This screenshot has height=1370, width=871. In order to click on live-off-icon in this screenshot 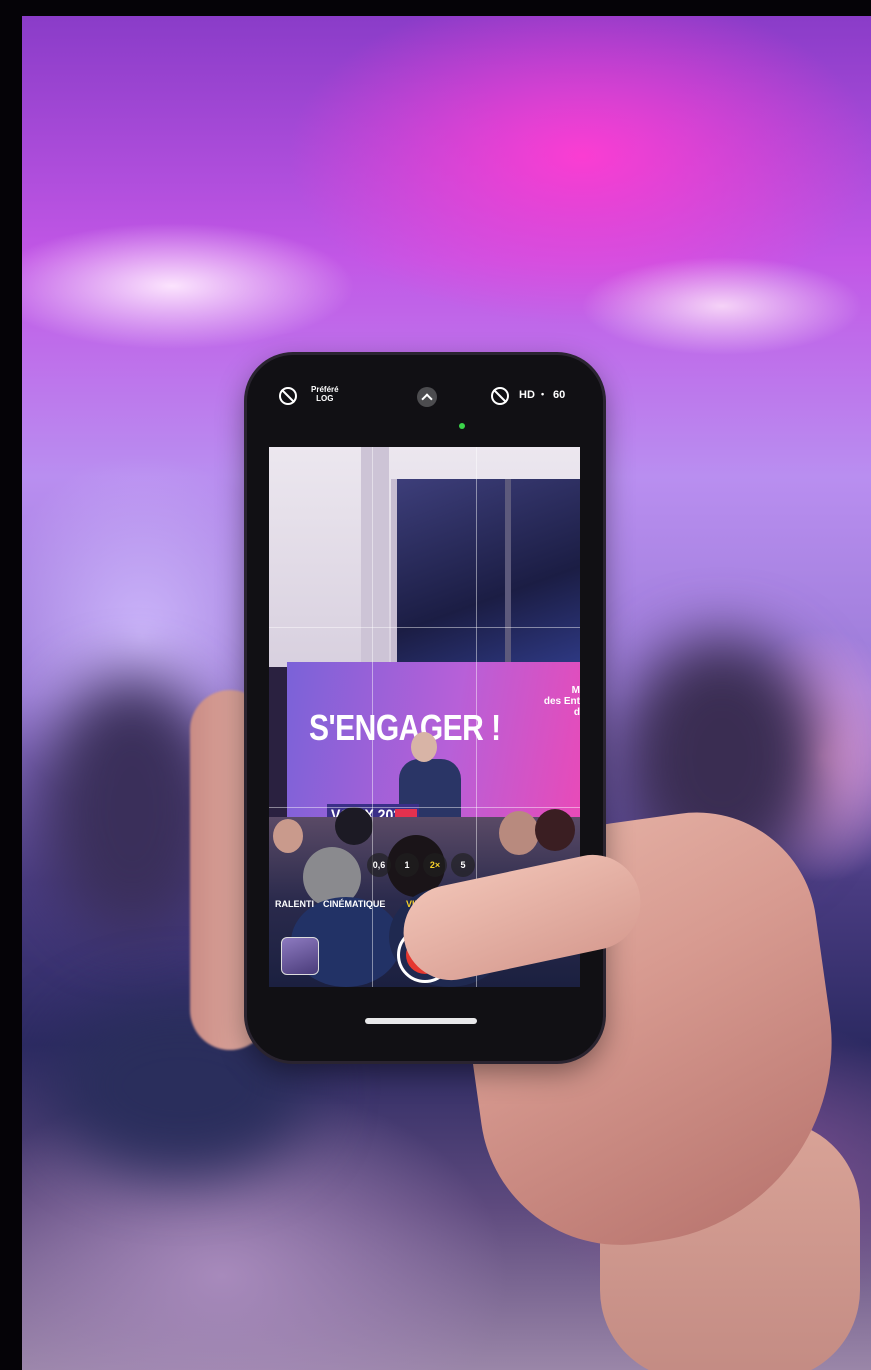, I will do `click(500, 396)`.